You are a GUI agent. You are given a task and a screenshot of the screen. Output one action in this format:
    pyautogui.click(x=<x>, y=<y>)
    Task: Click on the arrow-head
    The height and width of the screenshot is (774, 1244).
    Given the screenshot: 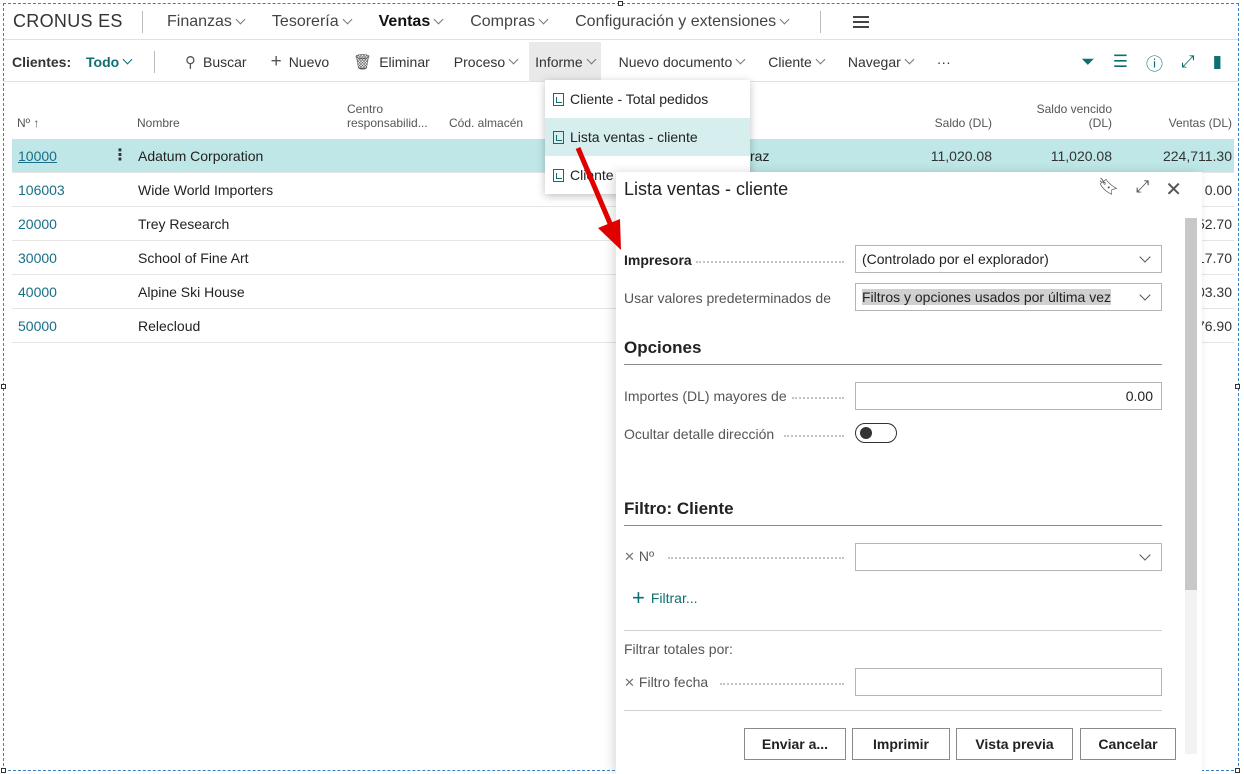 What is the action you would take?
    pyautogui.click(x=609, y=234)
    